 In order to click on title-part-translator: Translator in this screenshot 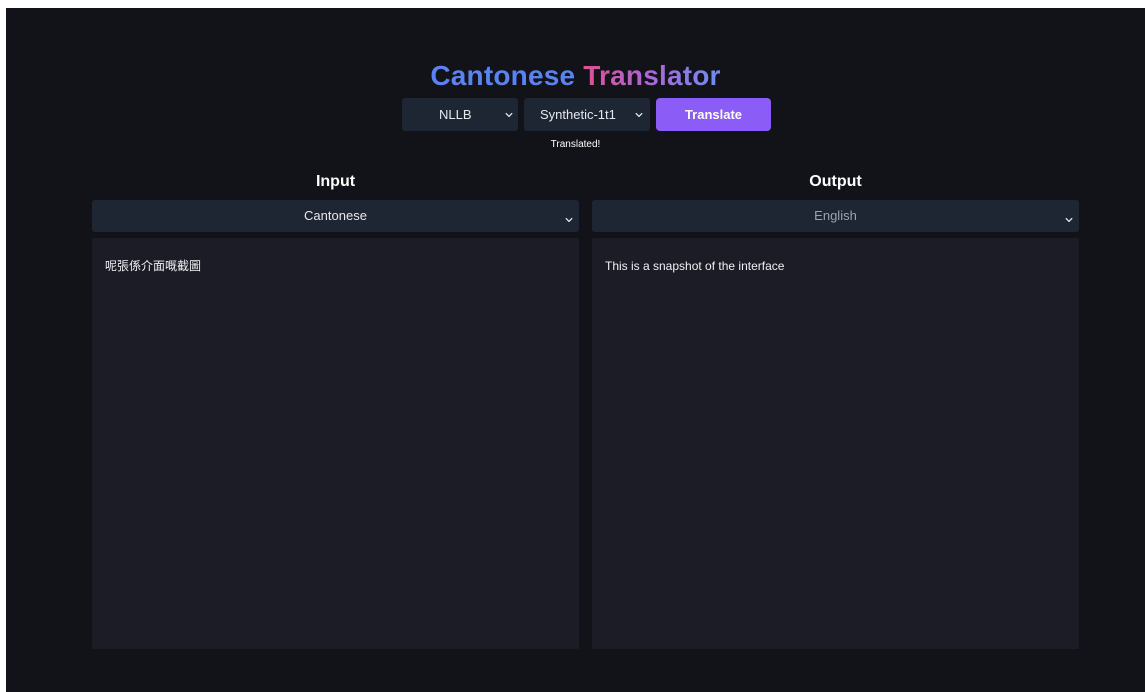, I will do `click(652, 75)`.